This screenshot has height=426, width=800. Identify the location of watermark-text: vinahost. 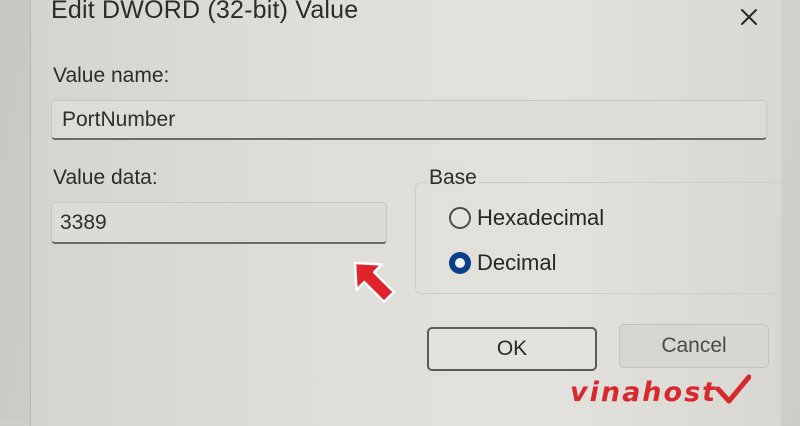
(644, 392).